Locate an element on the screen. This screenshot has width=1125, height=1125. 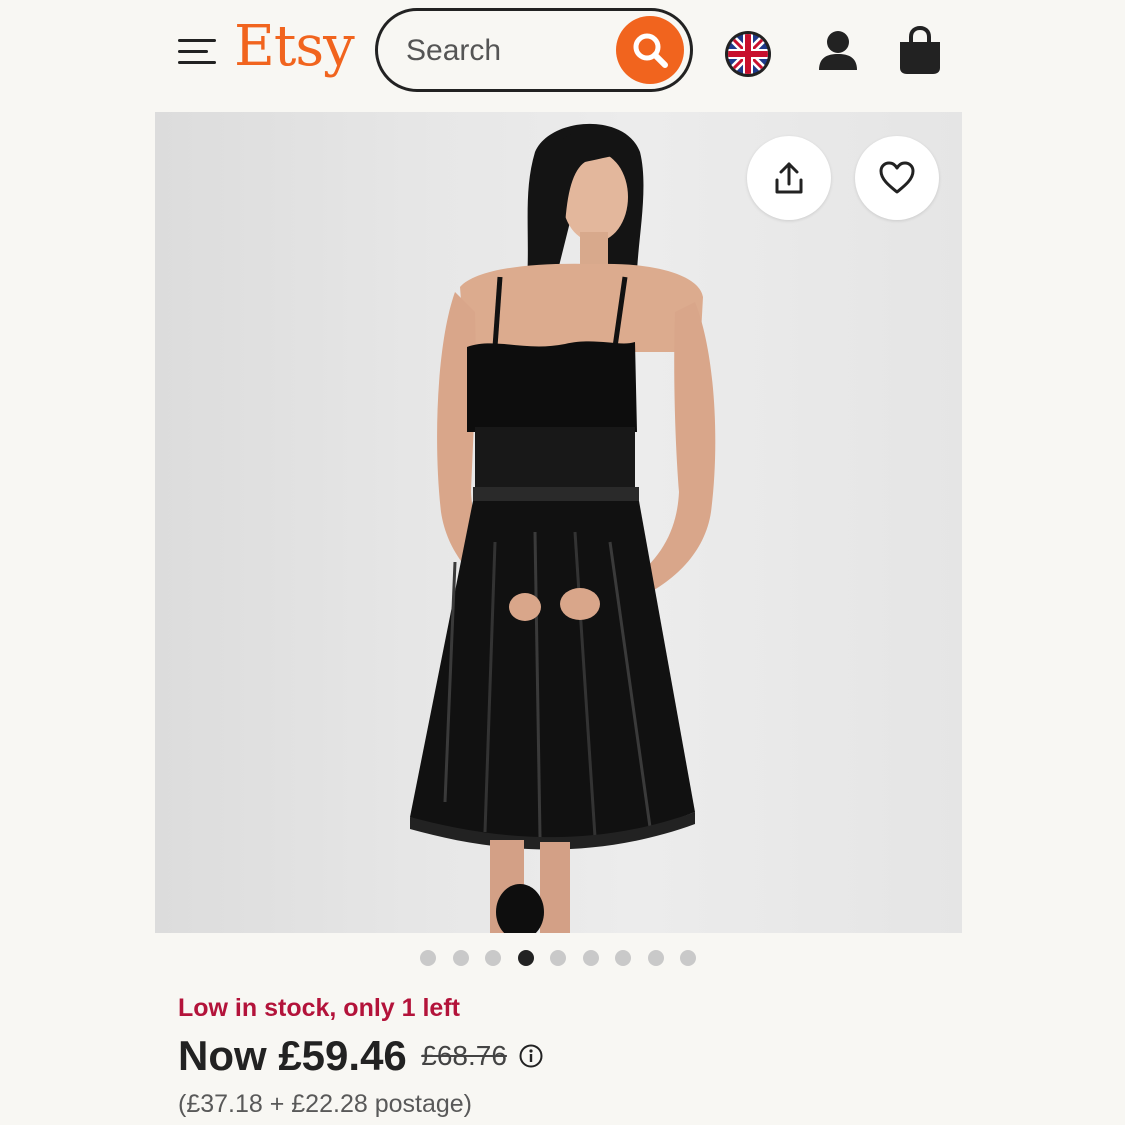
site-header: Etsy is located at coordinates (562, 52).